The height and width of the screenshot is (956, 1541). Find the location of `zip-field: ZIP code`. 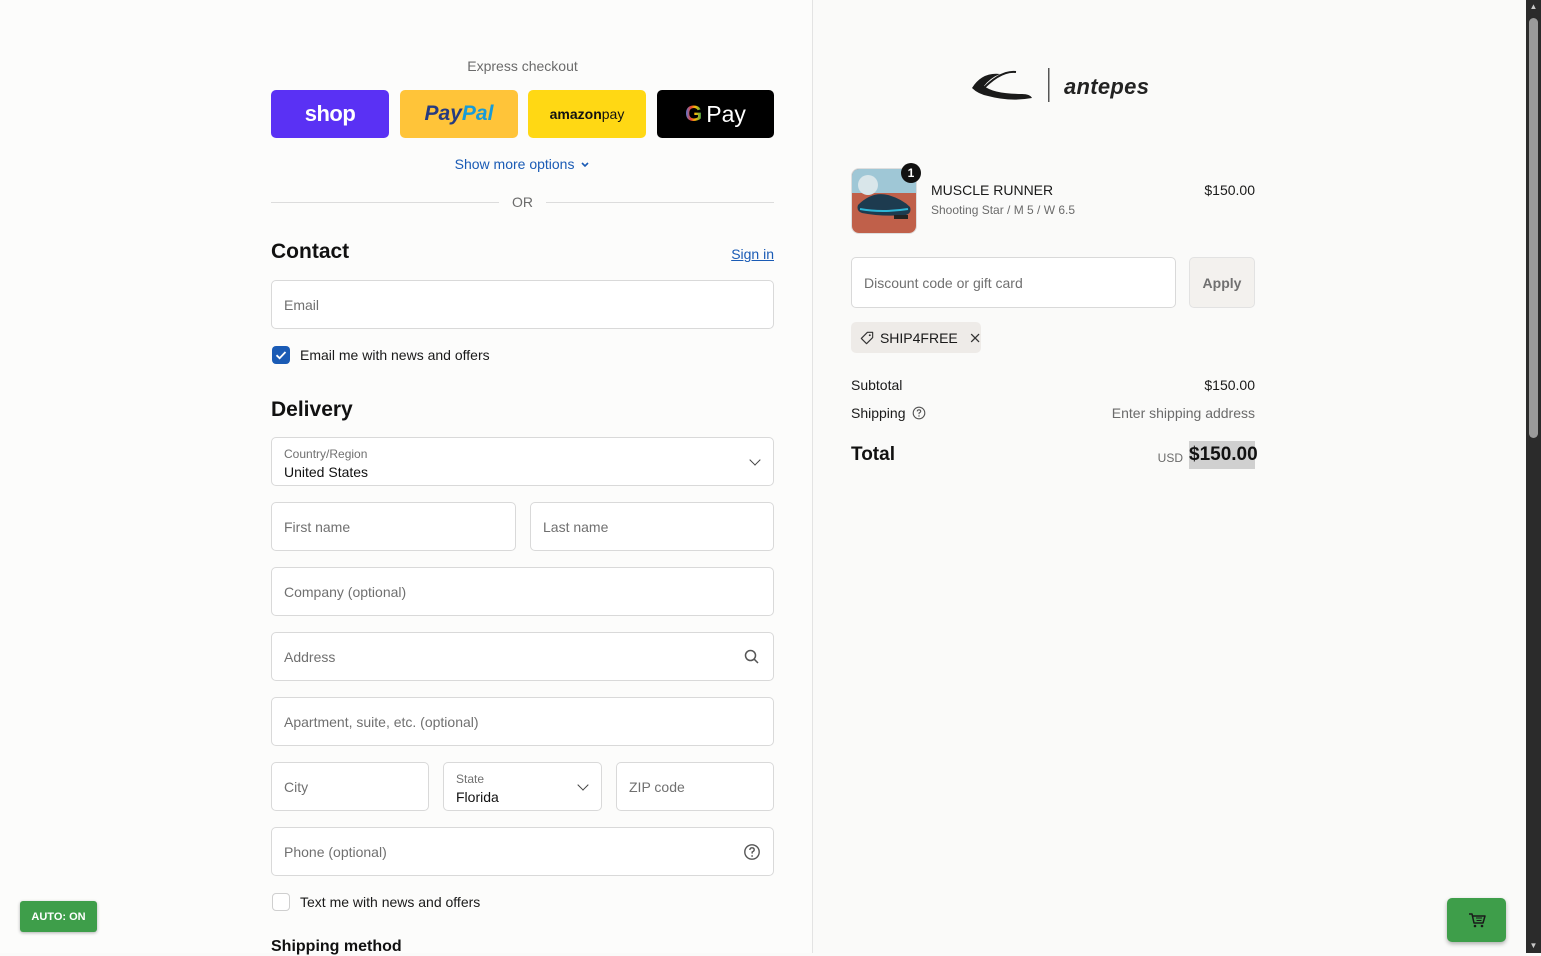

zip-field: ZIP code is located at coordinates (695, 786).